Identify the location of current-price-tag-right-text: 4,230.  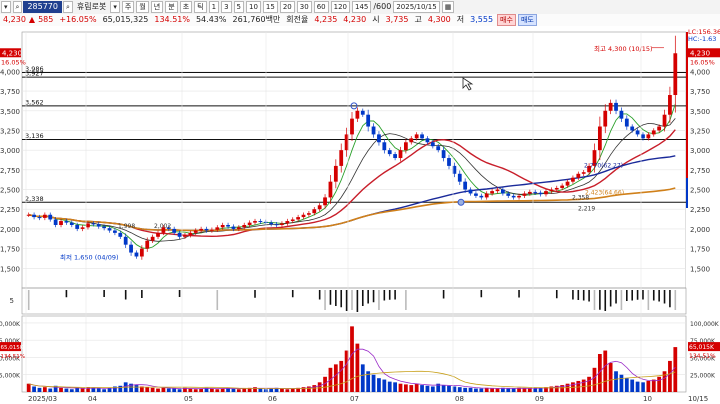
(700, 53).